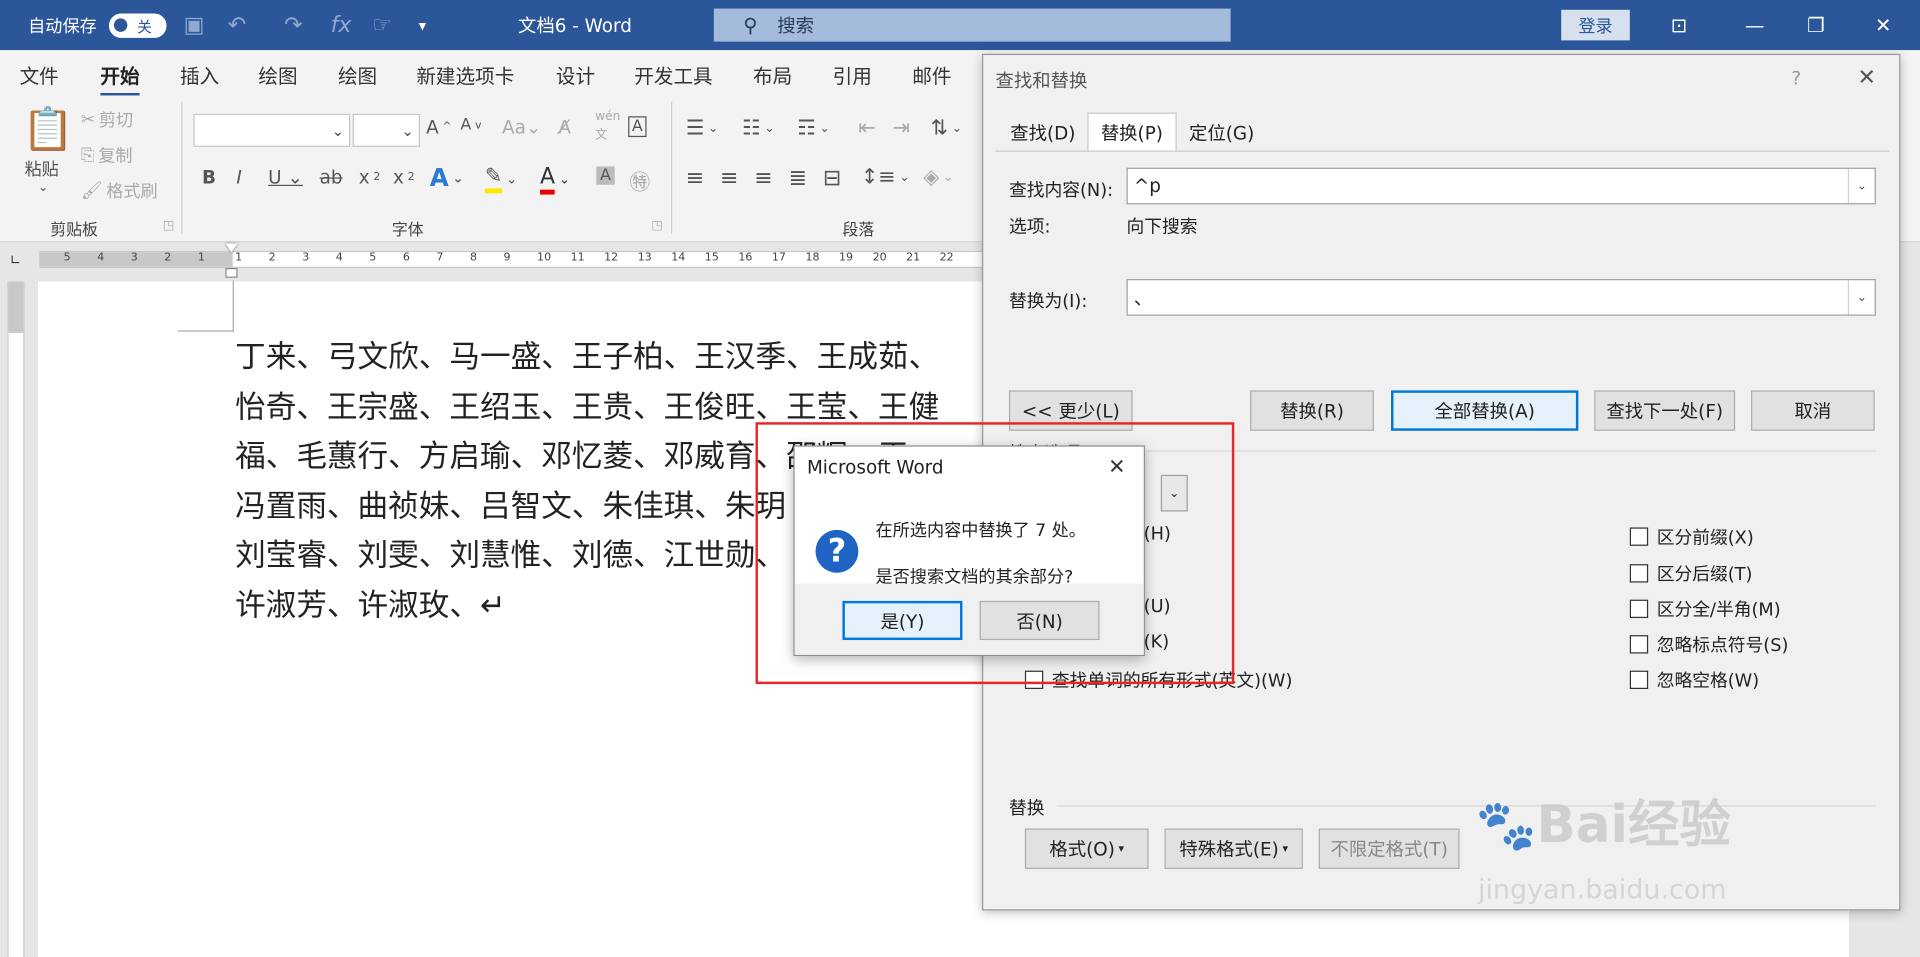 The height and width of the screenshot is (957, 1920). What do you see at coordinates (575, 74) in the screenshot?
I see `tab-design: 设计` at bounding box center [575, 74].